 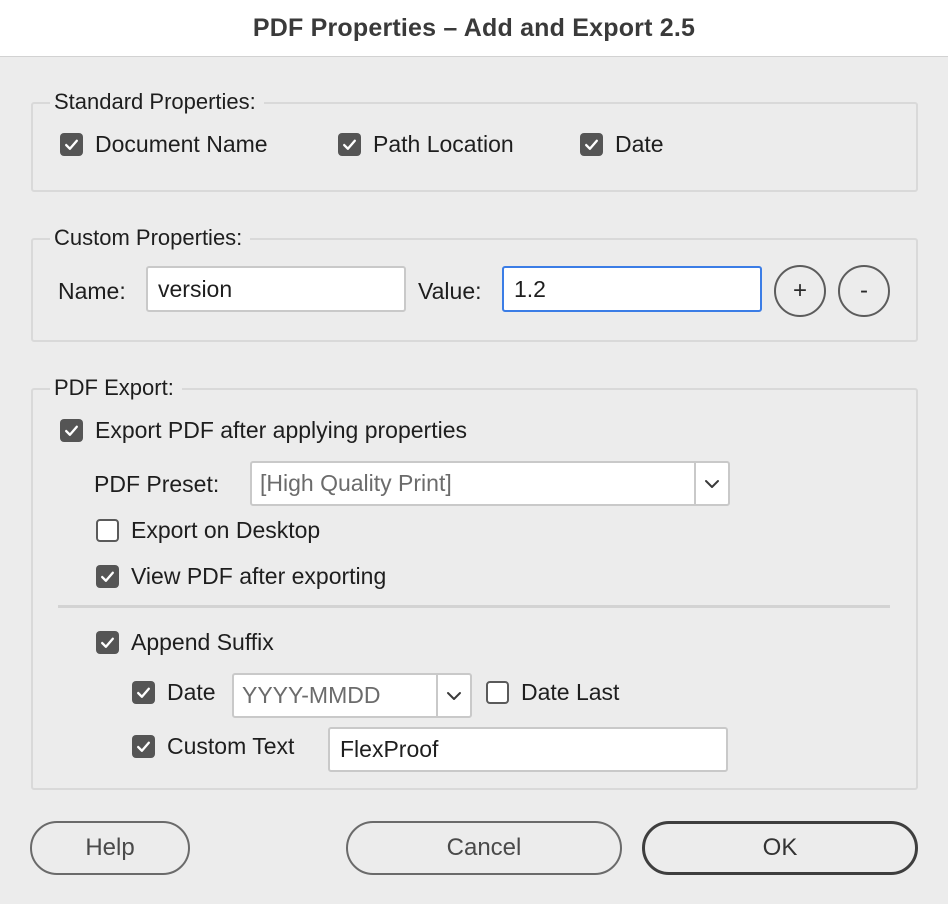 I want to click on minus-icon: -, so click(x=864, y=290).